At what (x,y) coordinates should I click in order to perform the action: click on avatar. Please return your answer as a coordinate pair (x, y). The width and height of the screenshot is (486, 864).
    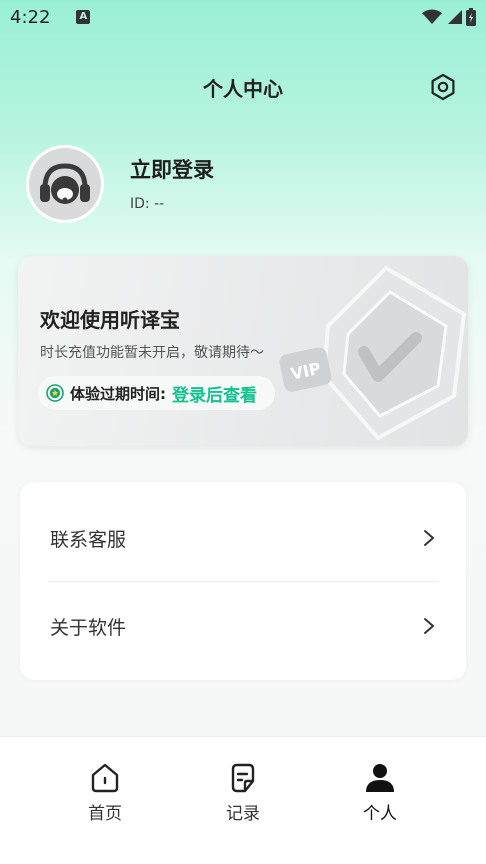
    Looking at the image, I should click on (65, 184).